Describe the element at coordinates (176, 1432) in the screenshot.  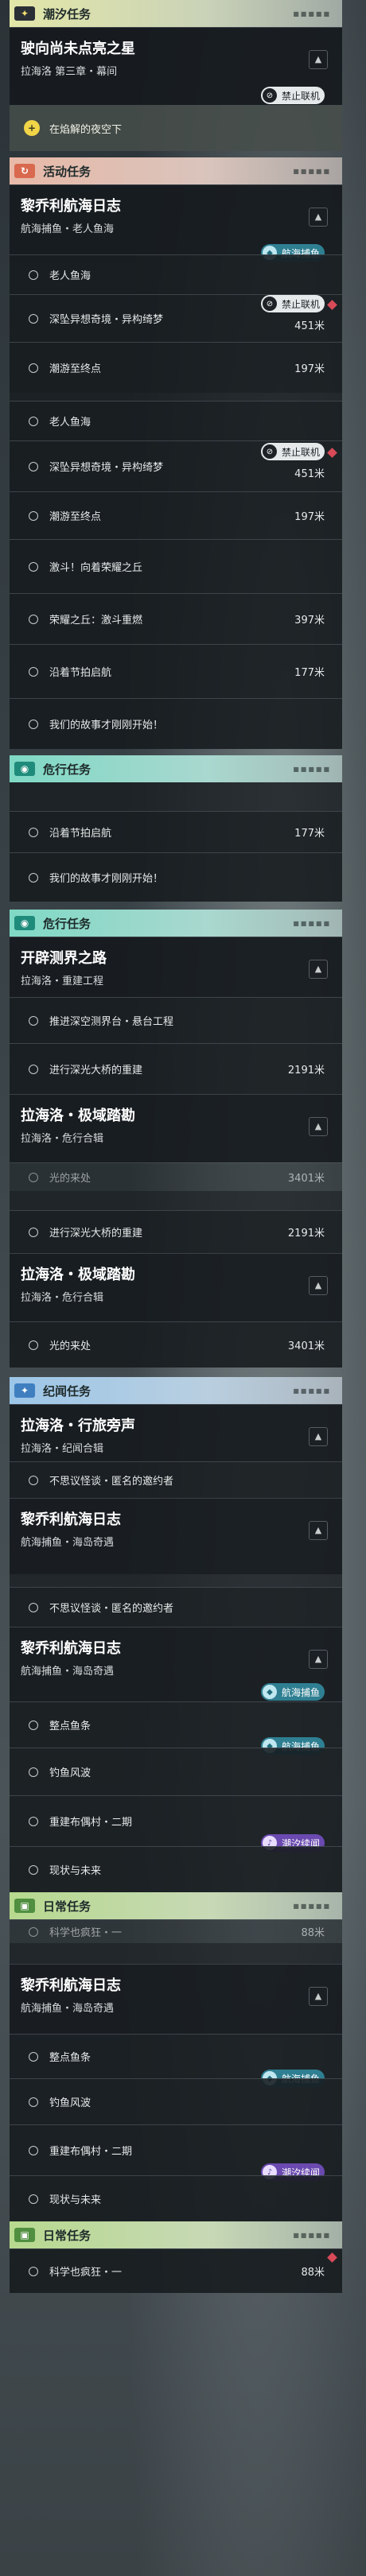
I see `task-card-whisper: 拉海洛・行旅旁声 拉海洛・纪闻合辑 ▲` at that location.